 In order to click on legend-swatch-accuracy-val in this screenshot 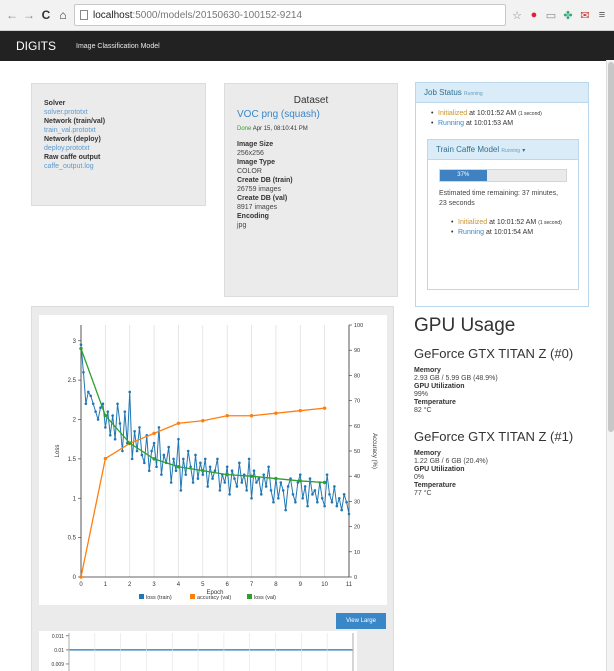, I will do `click(192, 596)`.